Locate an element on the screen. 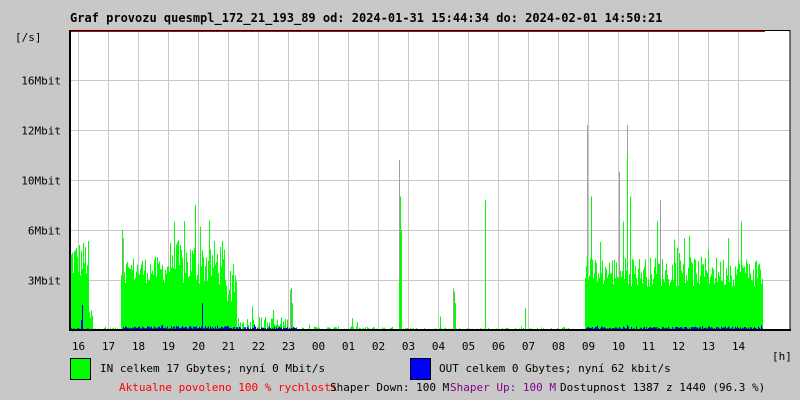  y-tick-label: 16Mbit is located at coordinates (41, 81).